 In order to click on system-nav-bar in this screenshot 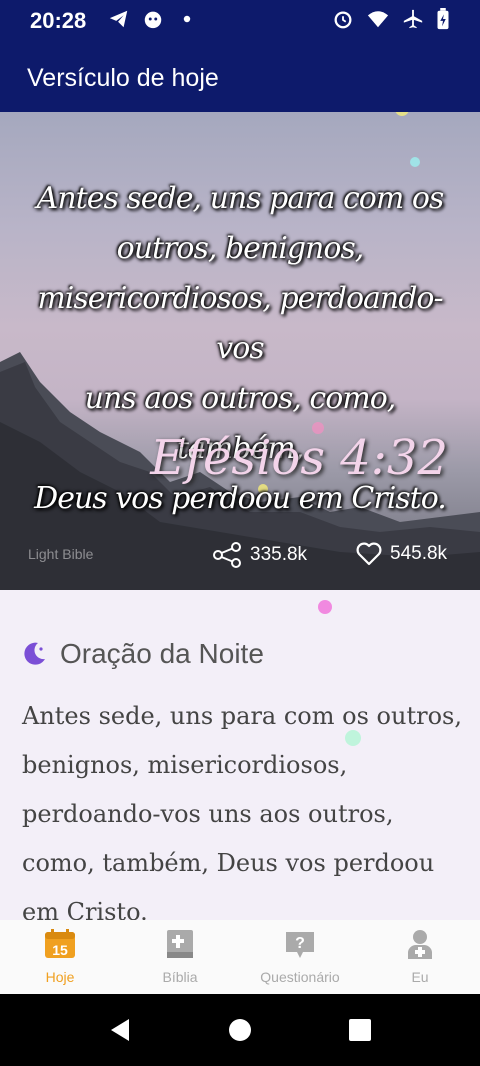, I will do `click(240, 1030)`.